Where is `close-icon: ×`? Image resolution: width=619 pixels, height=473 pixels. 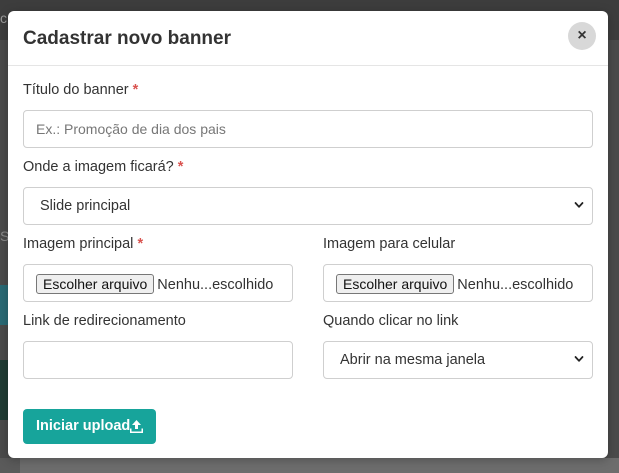
close-icon: × is located at coordinates (582, 35).